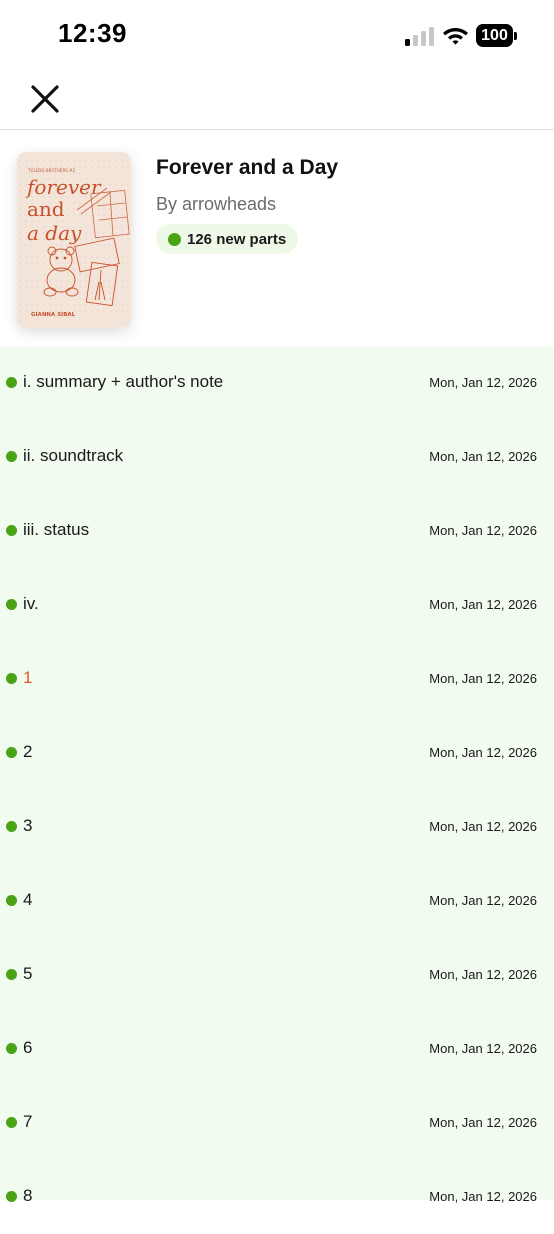 The image size is (554, 1234). What do you see at coordinates (31, 603) in the screenshot?
I see `part-title: iv.` at bounding box center [31, 603].